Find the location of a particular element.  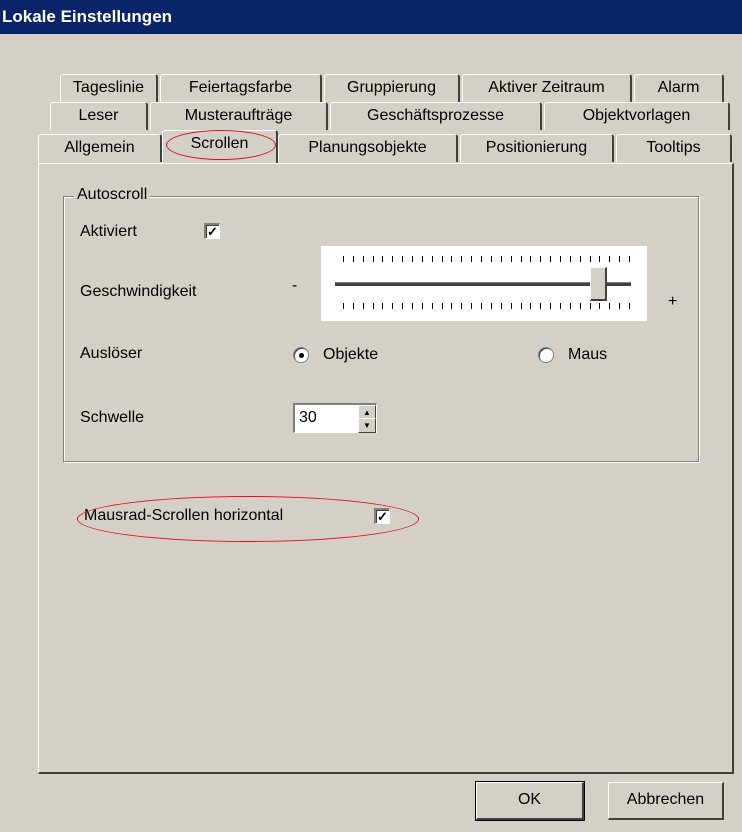

tab-label: Planungsobjekte is located at coordinates (367, 147).